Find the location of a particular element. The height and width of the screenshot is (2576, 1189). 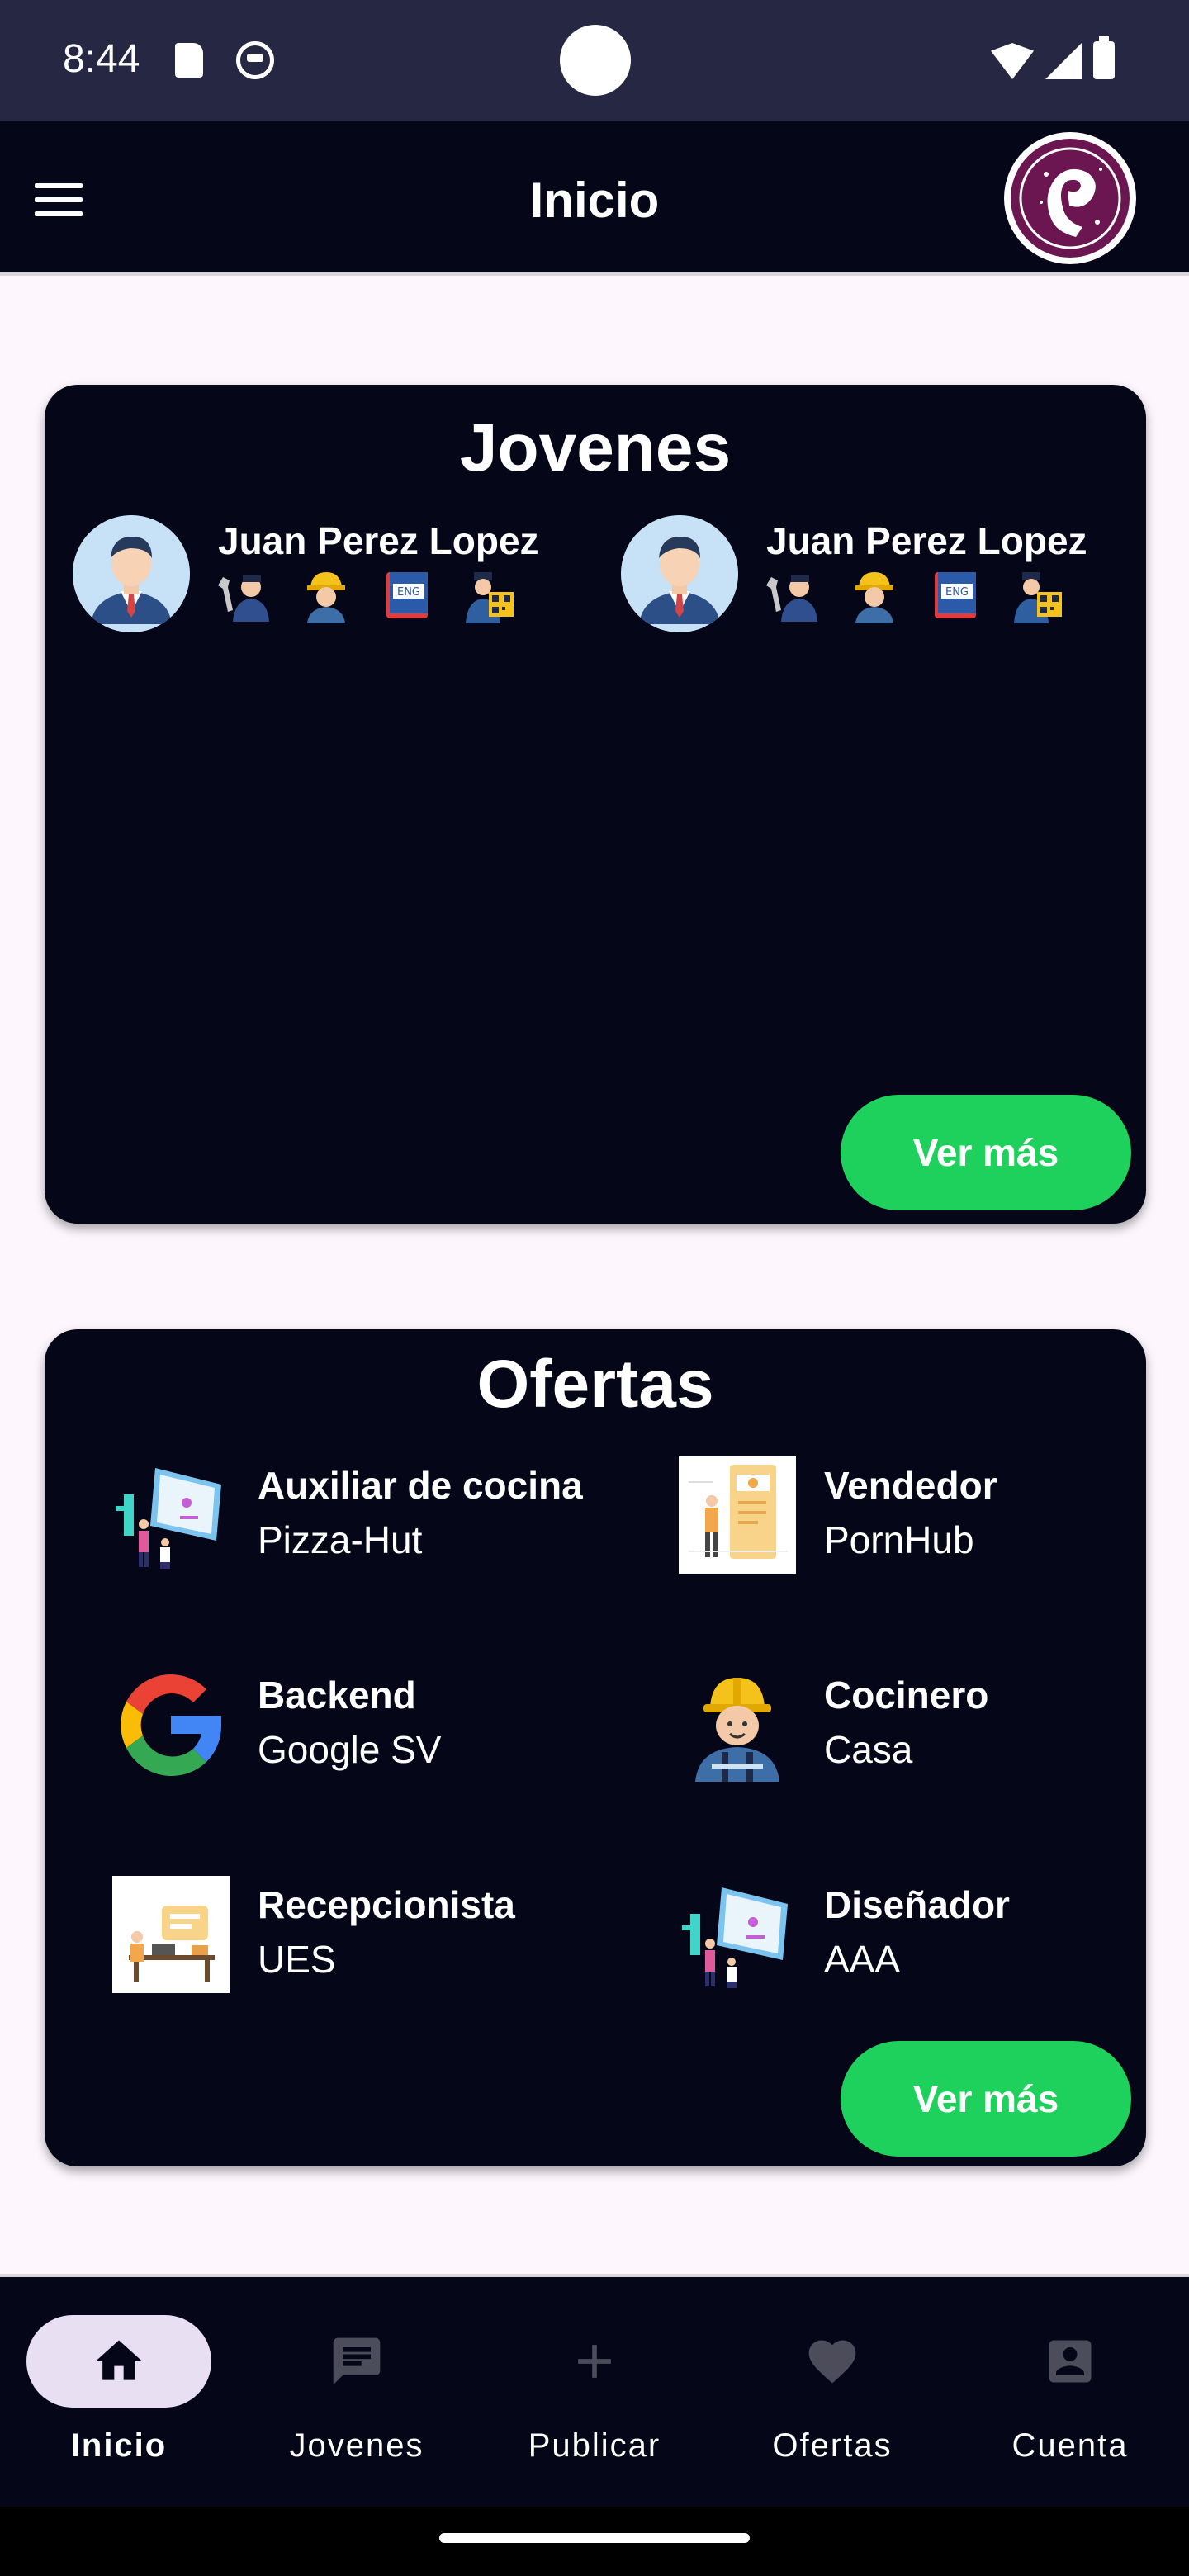

offer-item: Backend Google SV is located at coordinates (368, 1728).